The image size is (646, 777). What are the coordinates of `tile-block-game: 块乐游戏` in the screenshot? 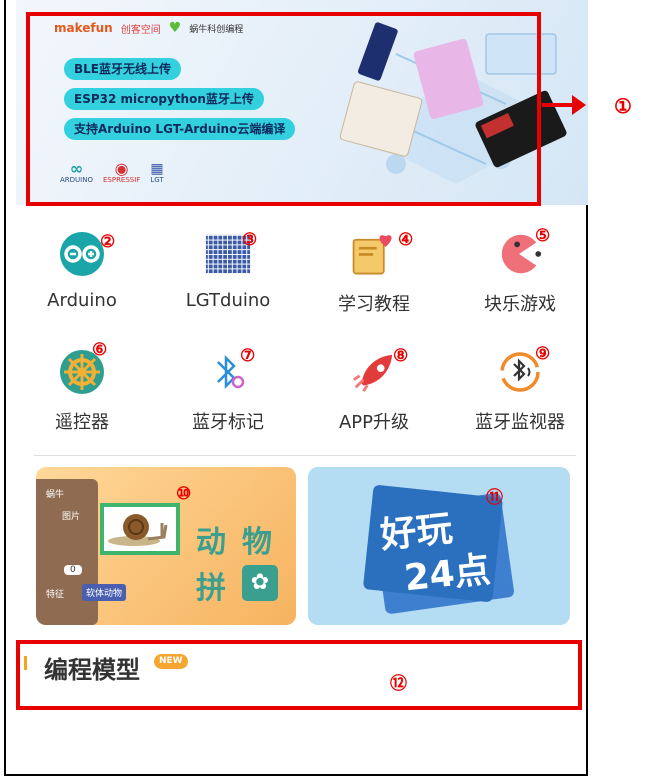 It's located at (516, 285).